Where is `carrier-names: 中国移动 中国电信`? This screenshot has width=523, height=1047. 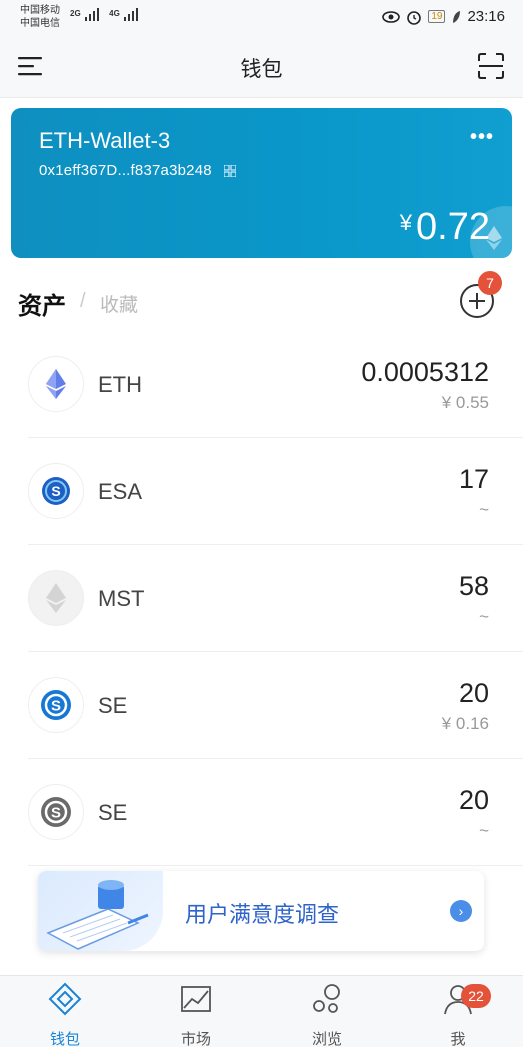
carrier-names: 中国移动 中国电信 is located at coordinates (40, 17).